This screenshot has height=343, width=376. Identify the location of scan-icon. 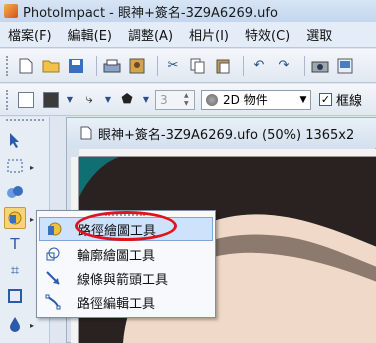
(112, 66).